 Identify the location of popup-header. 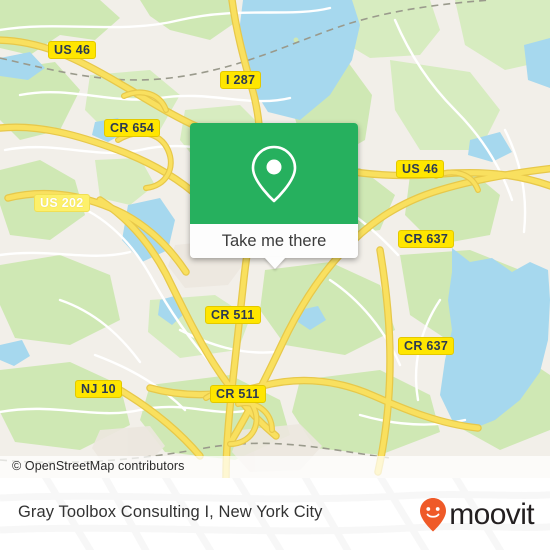
(274, 173).